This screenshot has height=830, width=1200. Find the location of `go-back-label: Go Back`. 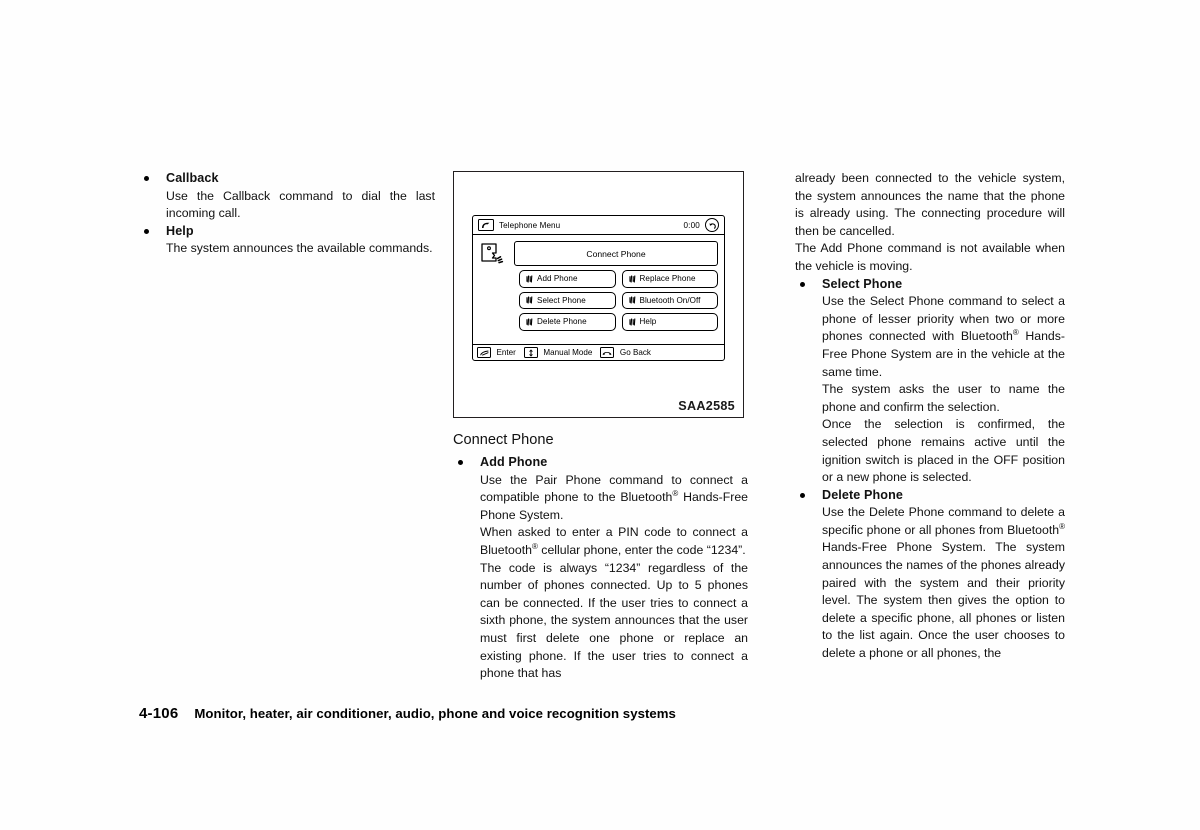

go-back-label: Go Back is located at coordinates (635, 352).